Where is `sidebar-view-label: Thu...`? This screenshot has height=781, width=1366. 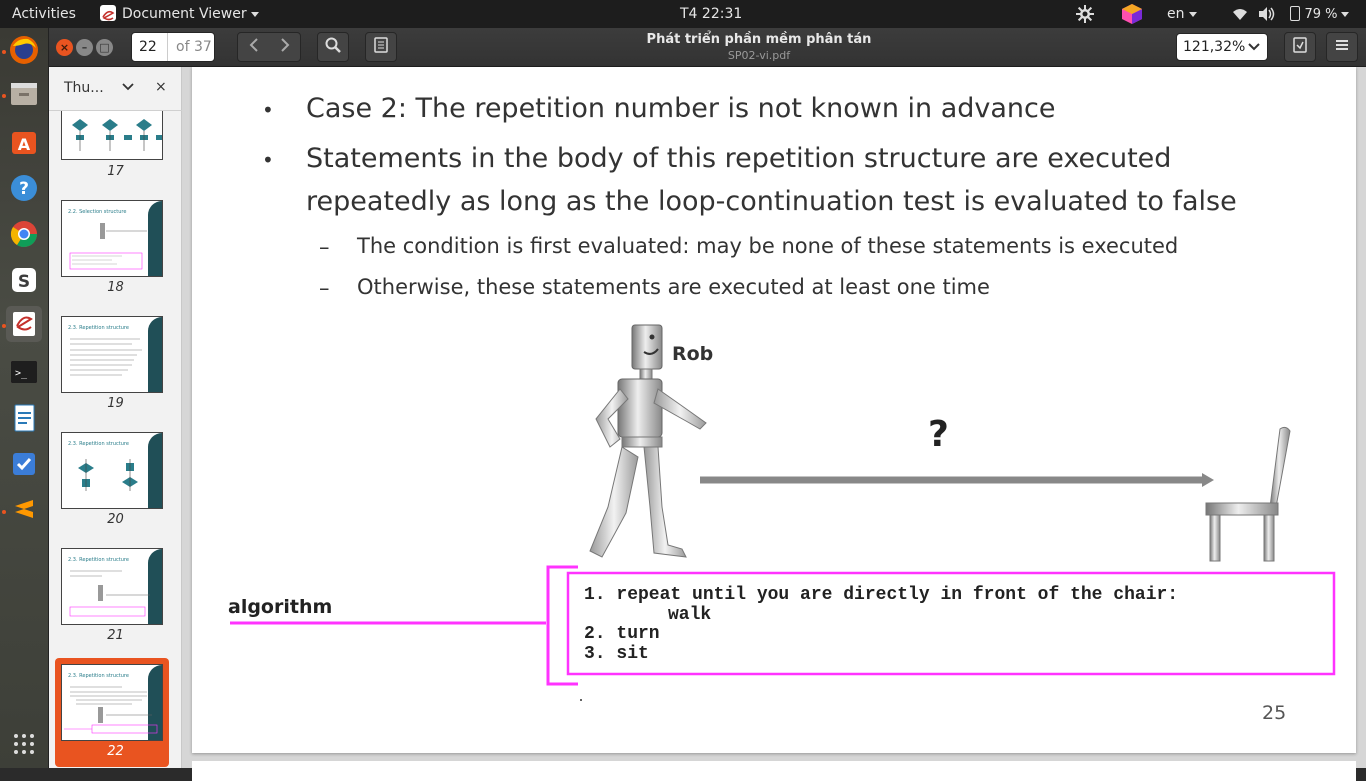 sidebar-view-label: Thu... is located at coordinates (84, 88).